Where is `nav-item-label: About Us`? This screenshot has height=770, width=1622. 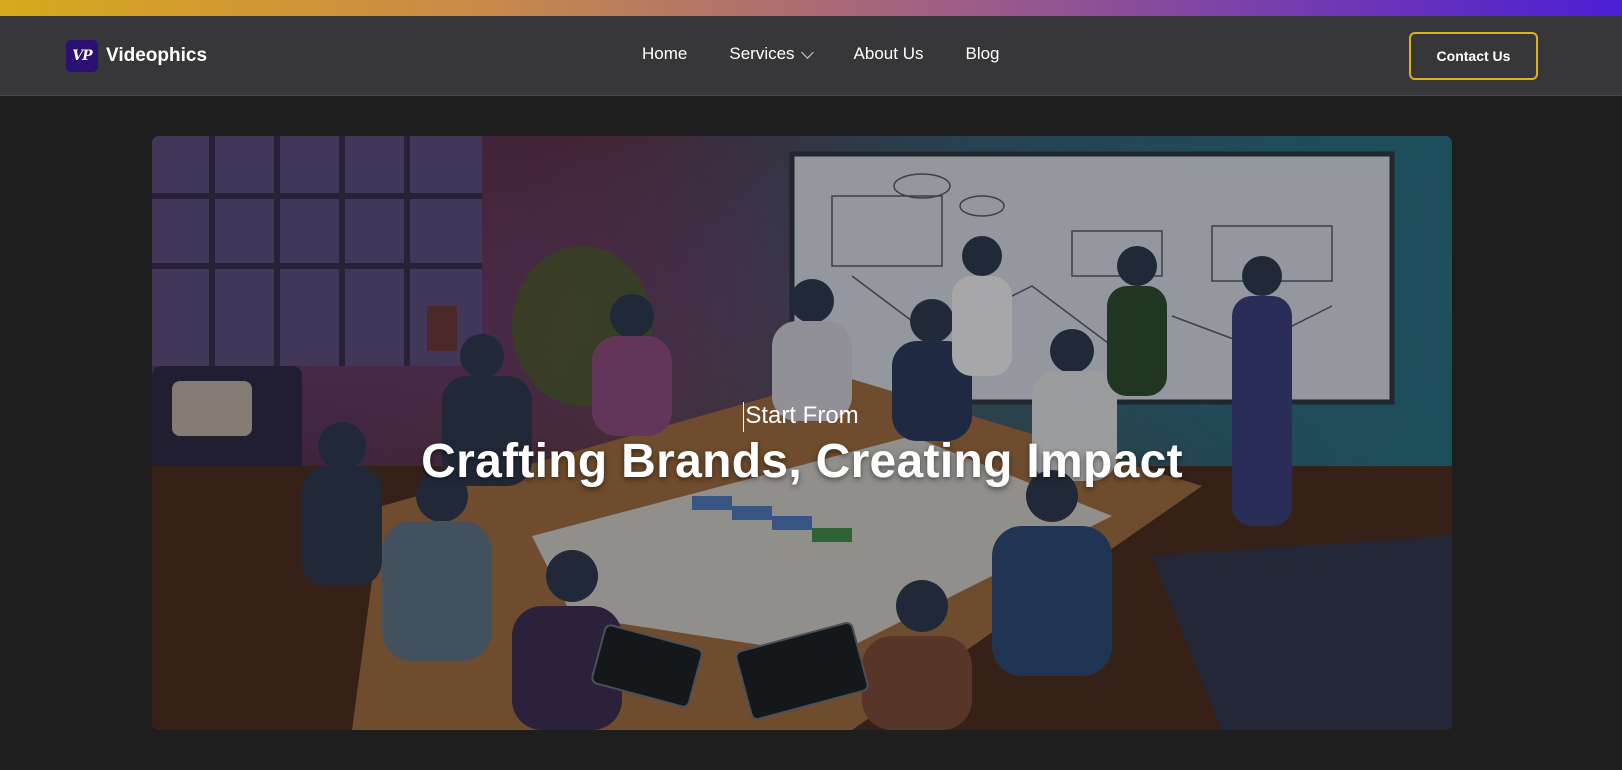 nav-item-label: About Us is located at coordinates (888, 53).